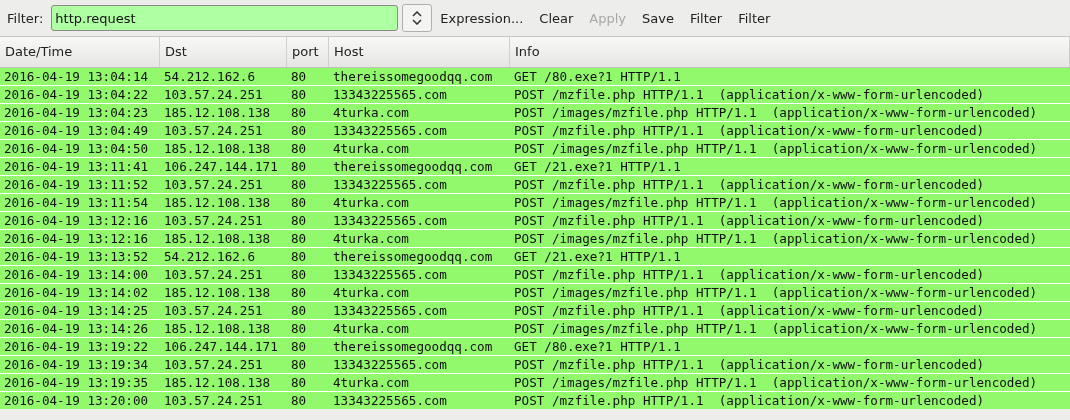 The image size is (1070, 420). What do you see at coordinates (76, 148) in the screenshot?
I see `table-cell-text: 2016-04-19 13:04:50` at bounding box center [76, 148].